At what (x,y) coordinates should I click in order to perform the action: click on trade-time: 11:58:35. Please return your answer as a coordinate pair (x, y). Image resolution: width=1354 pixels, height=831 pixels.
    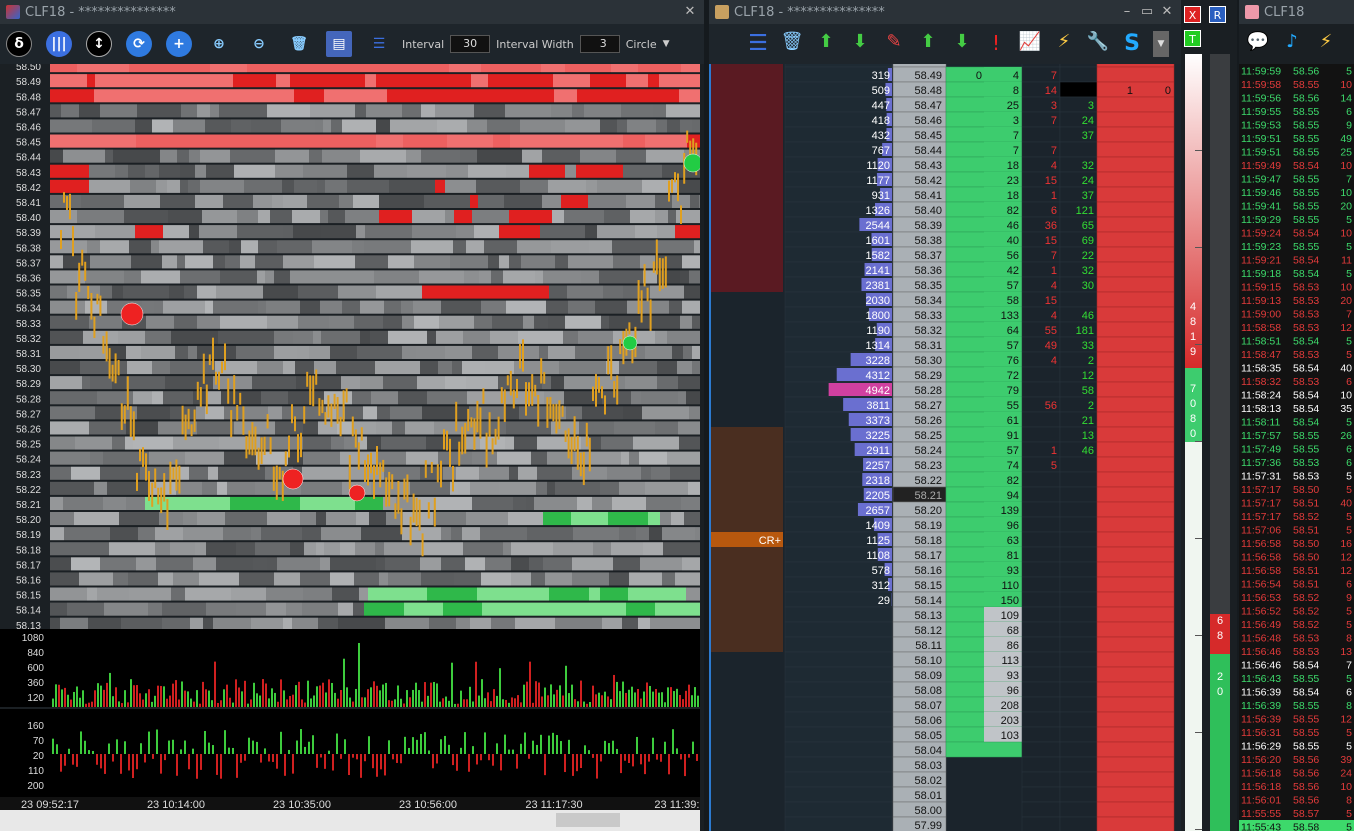
    Looking at the image, I should click on (1261, 369).